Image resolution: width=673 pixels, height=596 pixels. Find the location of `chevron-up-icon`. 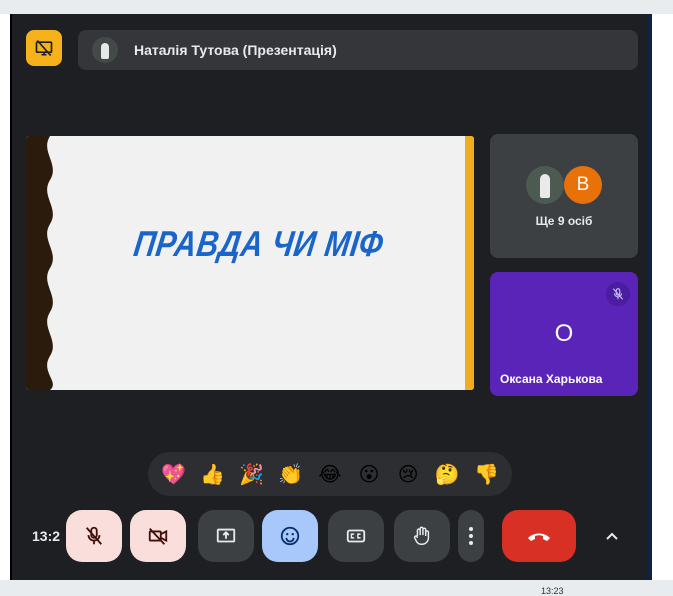

chevron-up-icon is located at coordinates (612, 536).